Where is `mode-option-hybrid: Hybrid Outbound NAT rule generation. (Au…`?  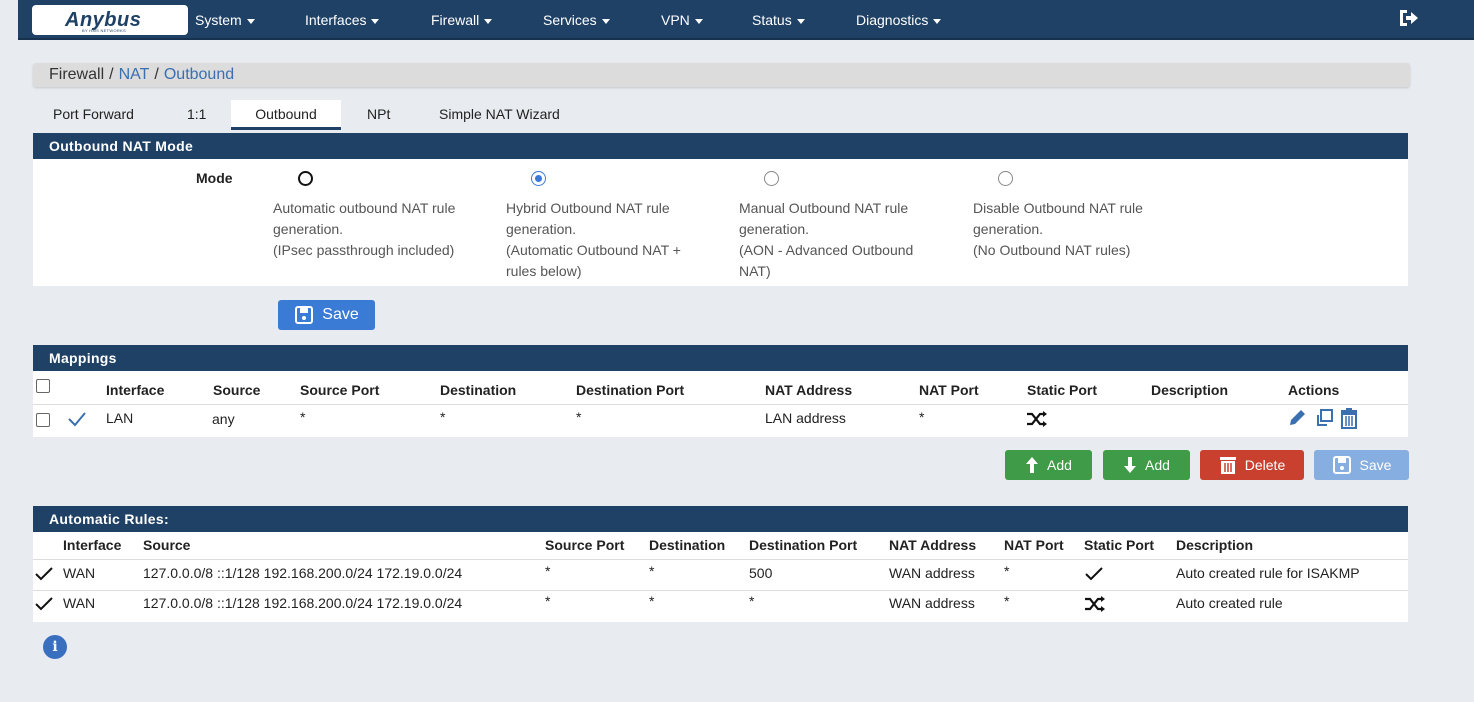
mode-option-hybrid: Hybrid Outbound NAT rule generation. (Au… is located at coordinates (611, 226).